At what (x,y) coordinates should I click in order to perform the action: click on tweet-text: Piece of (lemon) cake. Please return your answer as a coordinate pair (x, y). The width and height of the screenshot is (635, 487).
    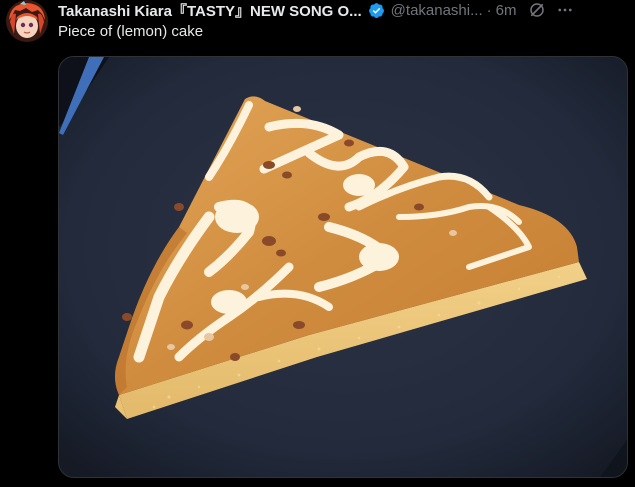
    Looking at the image, I should click on (131, 31).